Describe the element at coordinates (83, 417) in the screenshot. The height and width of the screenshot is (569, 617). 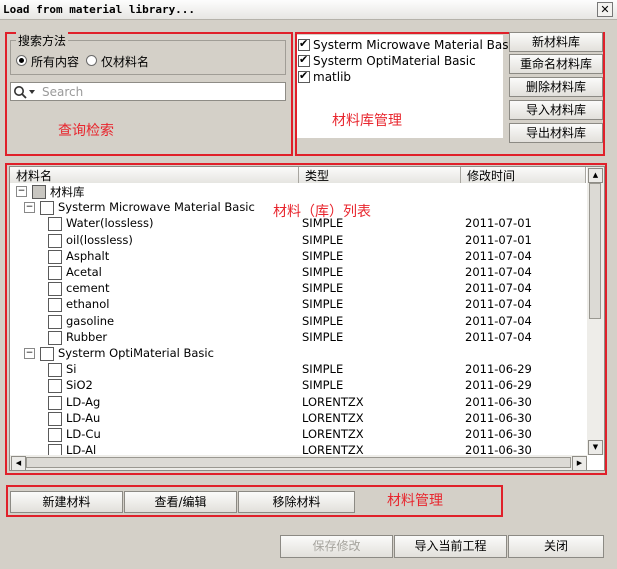
I see `material-name: LD-Au` at that location.